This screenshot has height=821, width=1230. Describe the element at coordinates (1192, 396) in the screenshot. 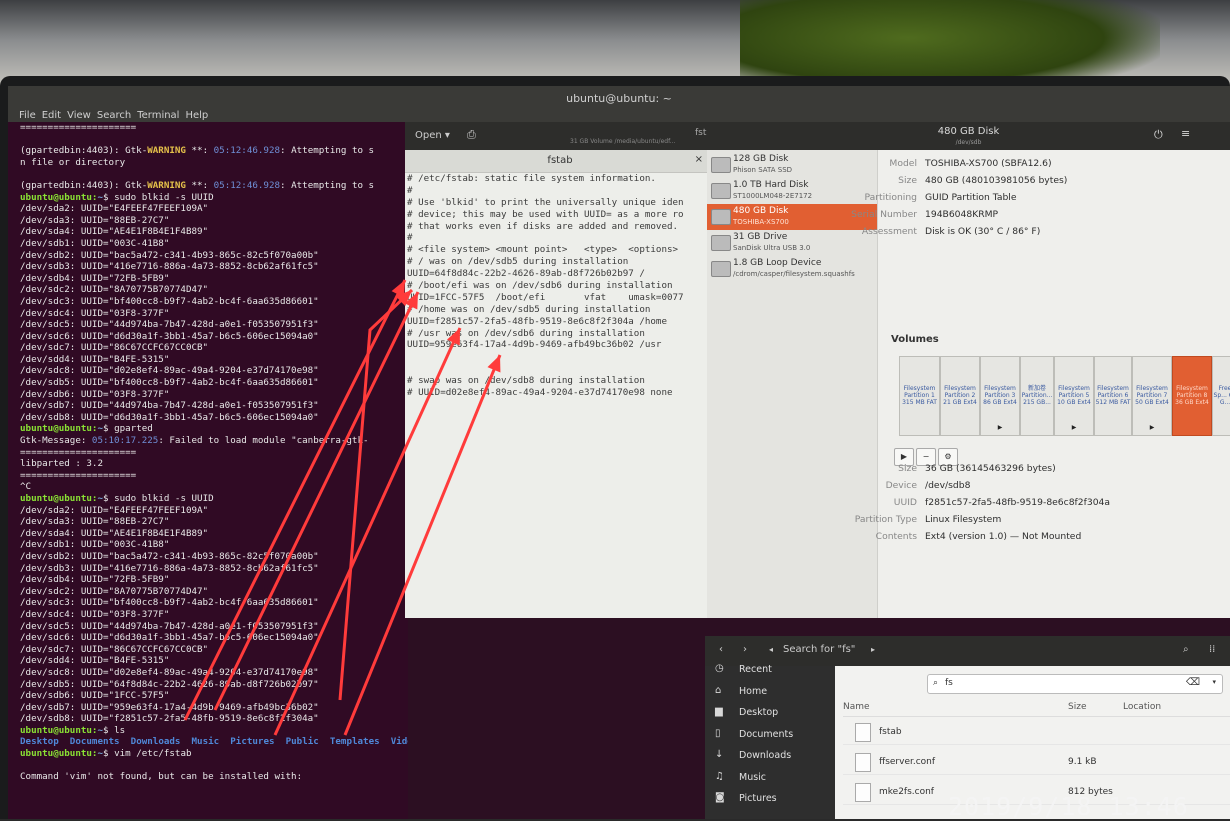

I see `volume-partition: Filesystem Partition 8 36 GB Ext4` at that location.